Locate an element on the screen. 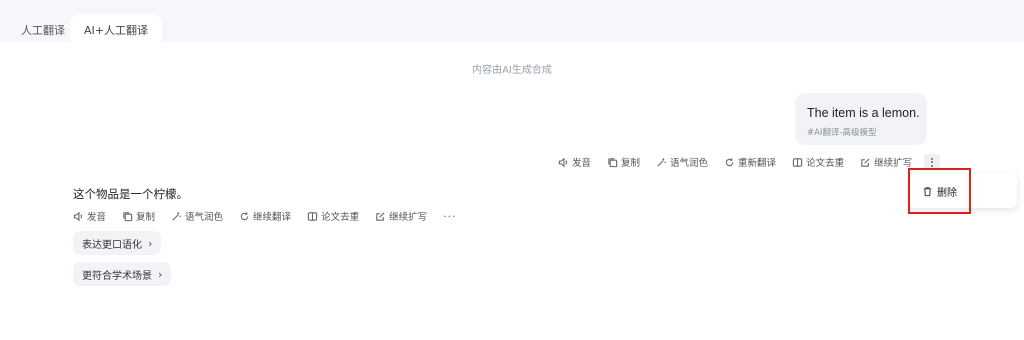 The height and width of the screenshot is (340, 1024). suggestion-chip-academic: 更符合学术场景 › is located at coordinates (122, 274).